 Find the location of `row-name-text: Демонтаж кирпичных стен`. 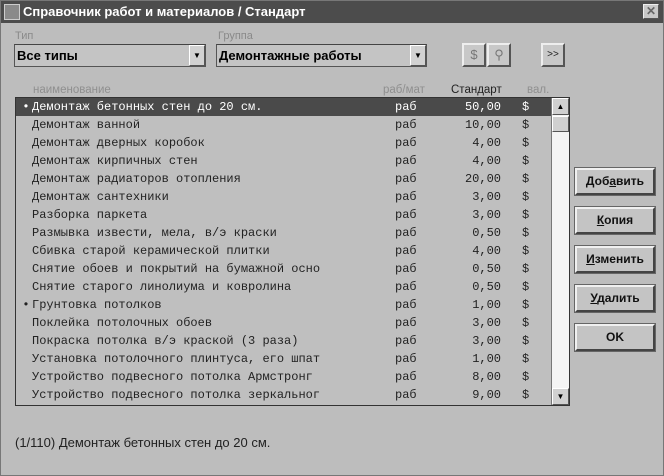

row-name-text: Демонтаж кирпичных стен is located at coordinates (115, 161).